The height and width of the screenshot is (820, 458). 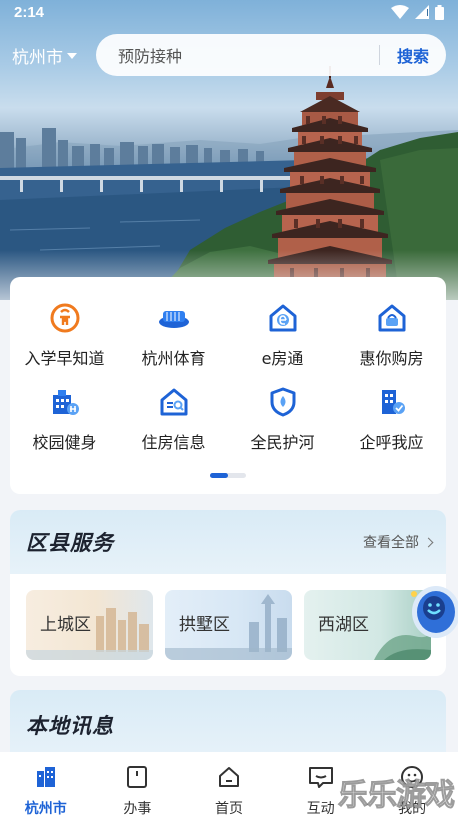 I want to click on service-label: e房通, so click(x=282, y=358).